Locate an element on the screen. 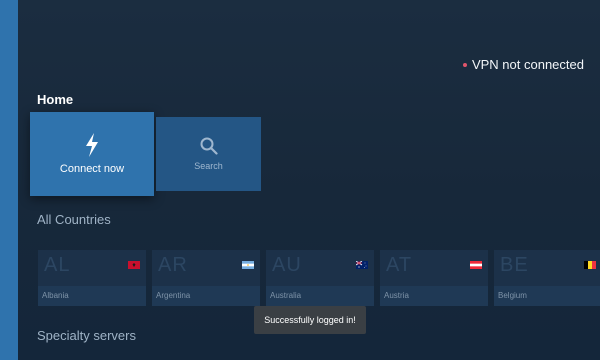  country-name: Austria is located at coordinates (396, 295).